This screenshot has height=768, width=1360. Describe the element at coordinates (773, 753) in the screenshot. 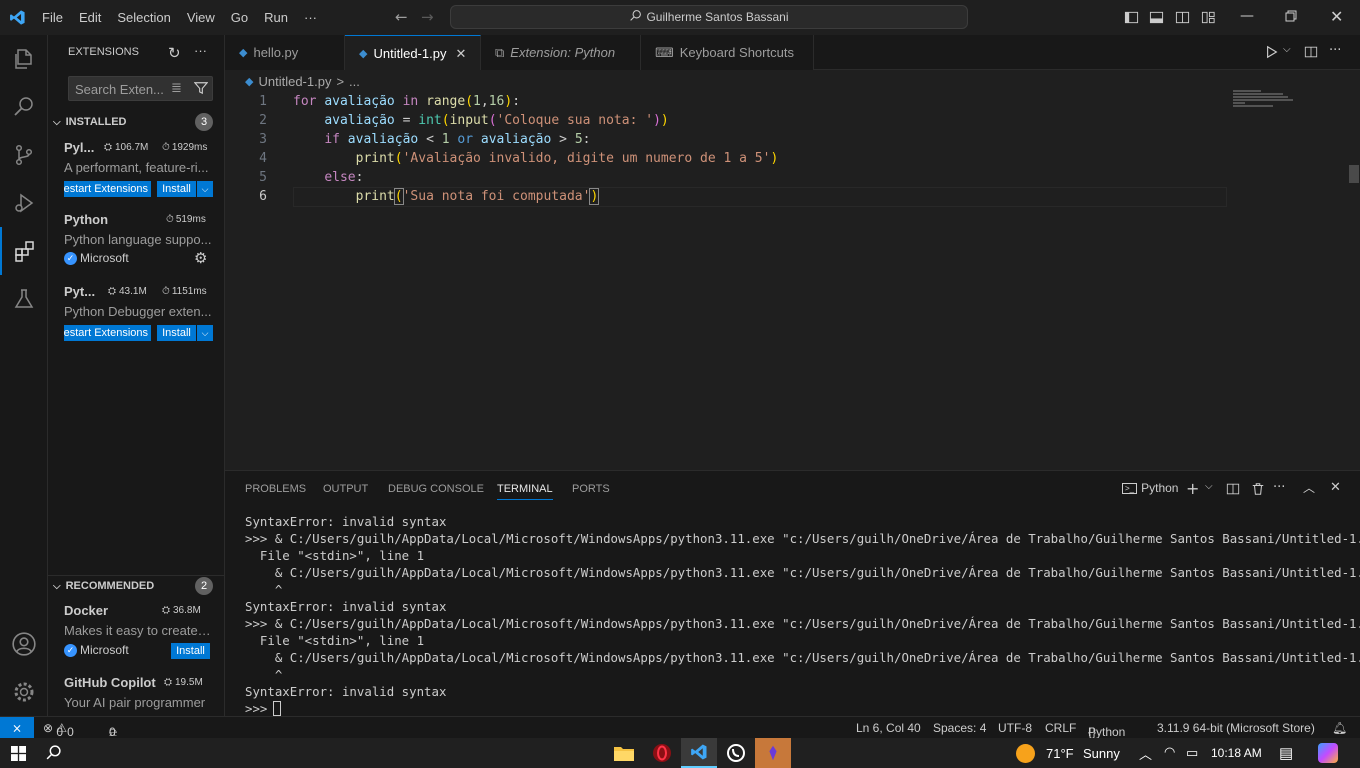

I see `app-taskbar-icon` at that location.